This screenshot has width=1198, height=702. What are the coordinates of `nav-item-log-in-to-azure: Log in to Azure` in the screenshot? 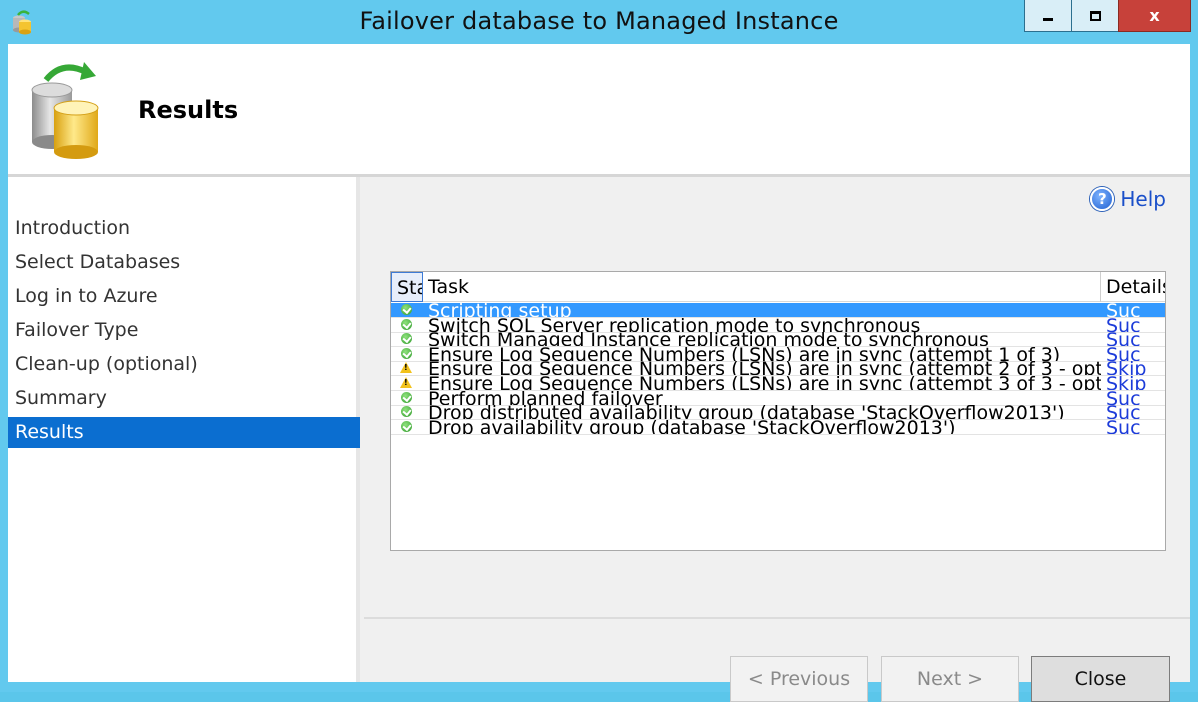 It's located at (184, 296).